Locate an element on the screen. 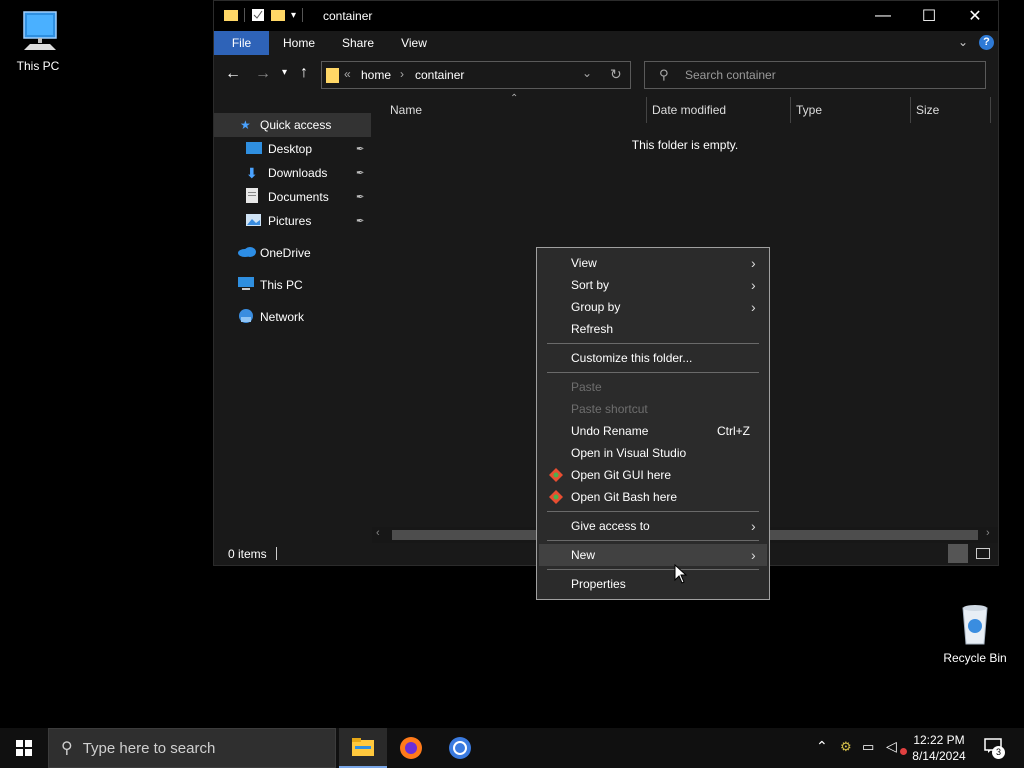  nav-item-label: Downloads is located at coordinates (298, 173).